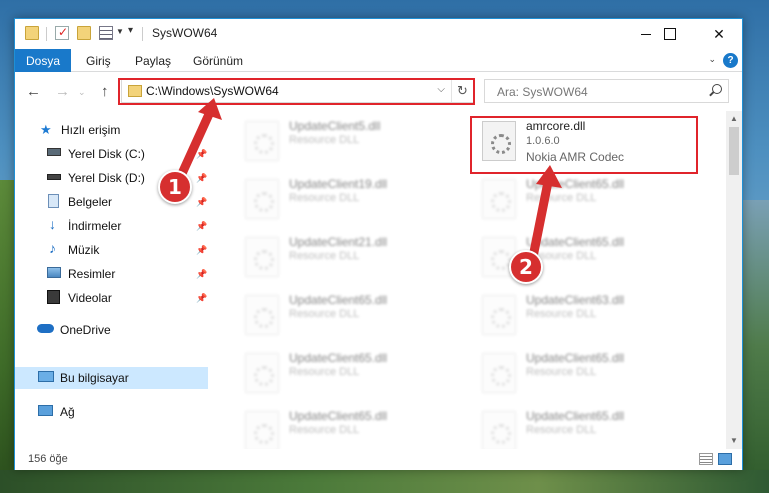 The image size is (769, 493). What do you see at coordinates (111, 330) in the screenshot?
I see `sidebar-item-onedrive: OneDrive` at bounding box center [111, 330].